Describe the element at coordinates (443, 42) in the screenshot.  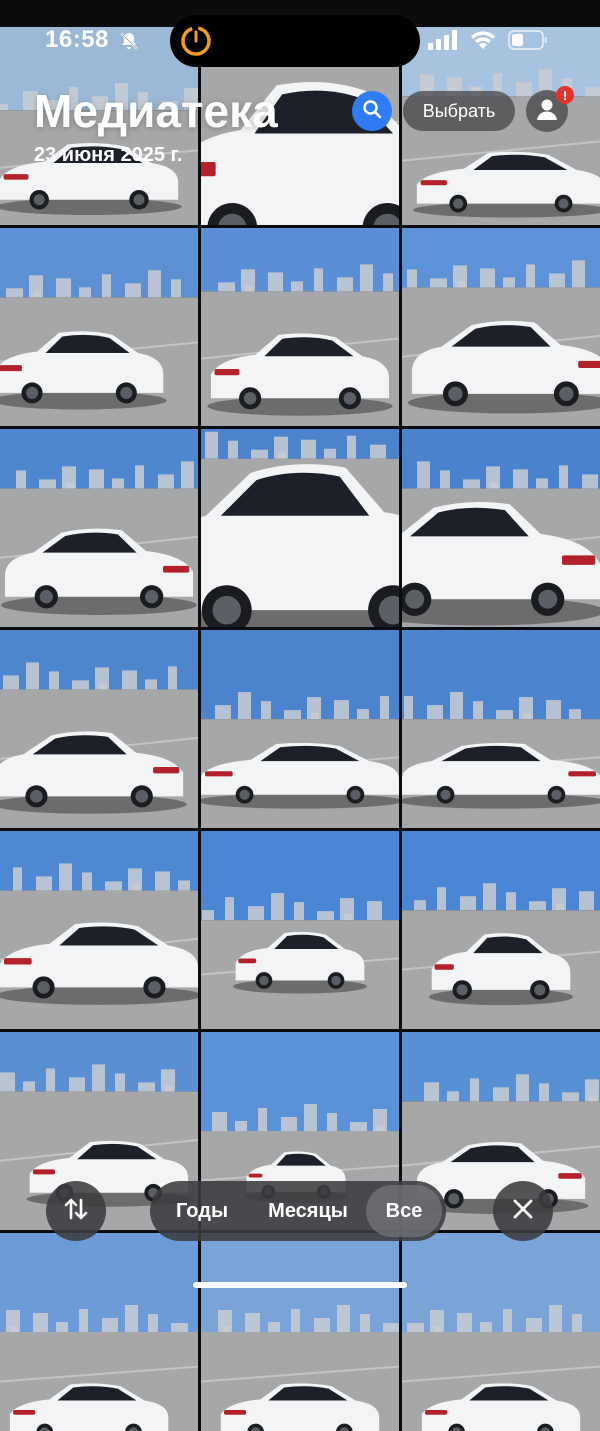
I see `signal-icon` at that location.